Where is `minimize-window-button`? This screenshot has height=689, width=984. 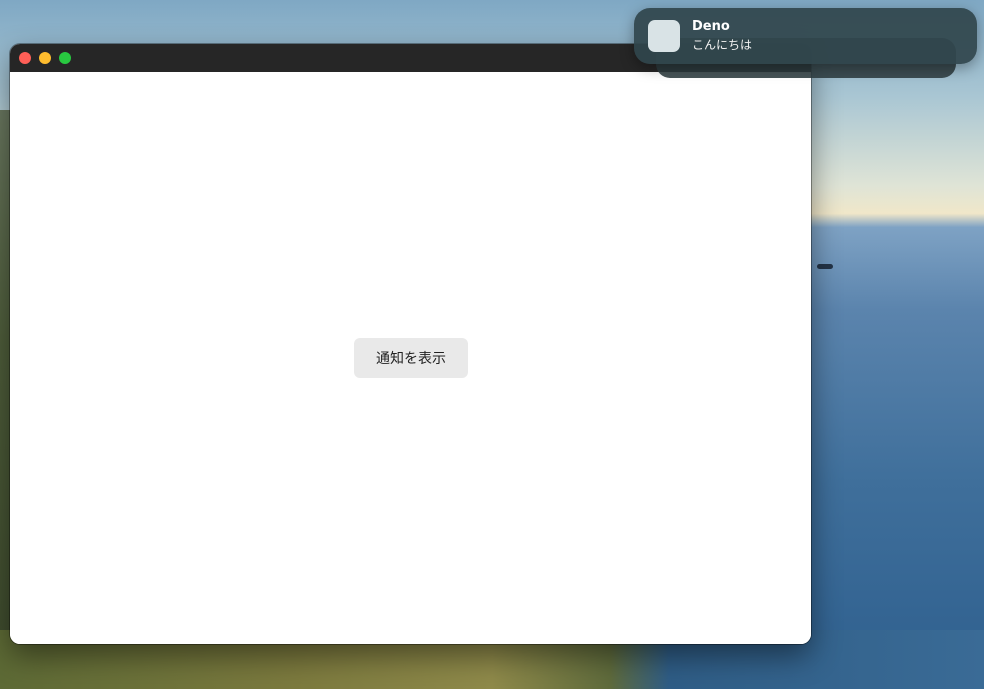 minimize-window-button is located at coordinates (45, 58).